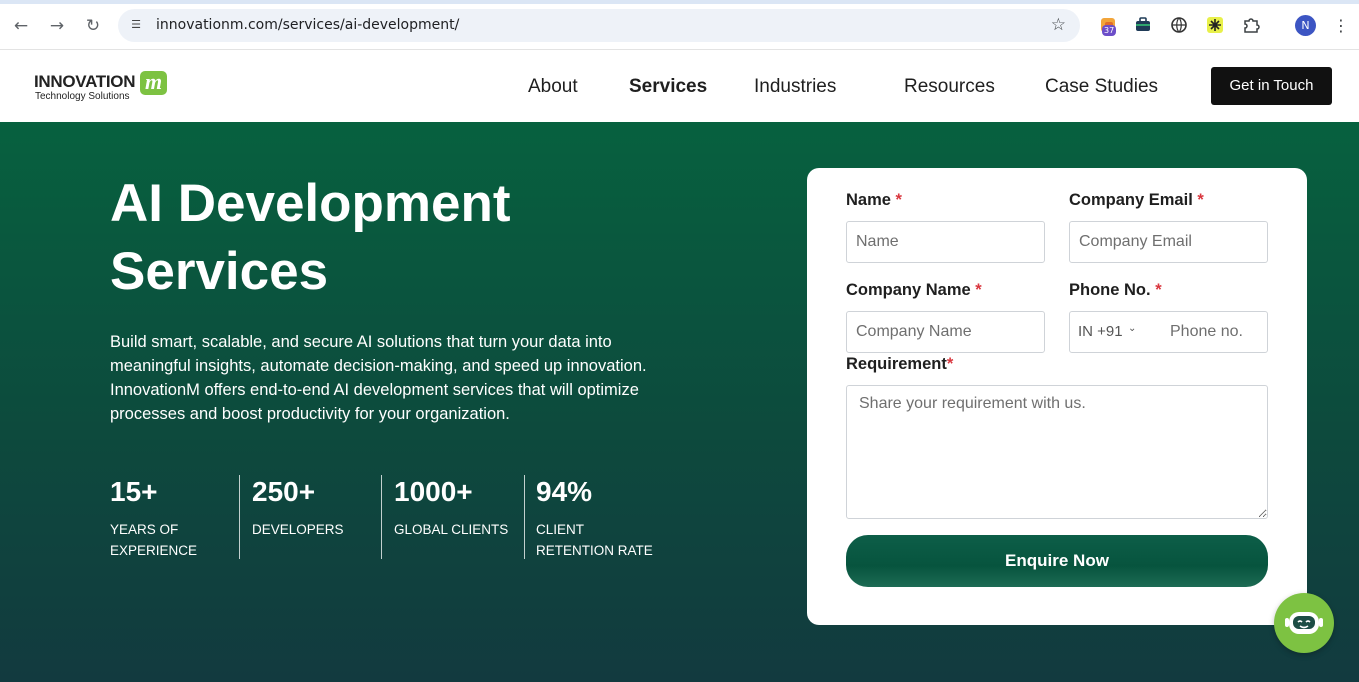 This screenshot has width=1359, height=682. I want to click on bookmark-star-icon: ☆, so click(1058, 25).